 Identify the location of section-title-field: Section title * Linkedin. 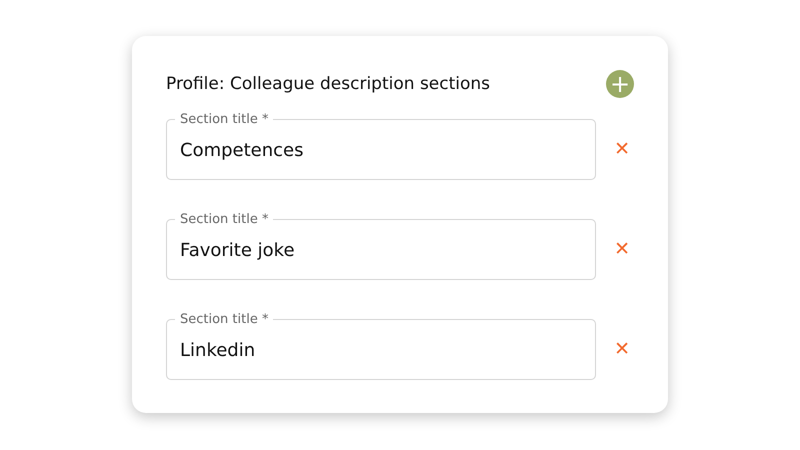
(381, 346).